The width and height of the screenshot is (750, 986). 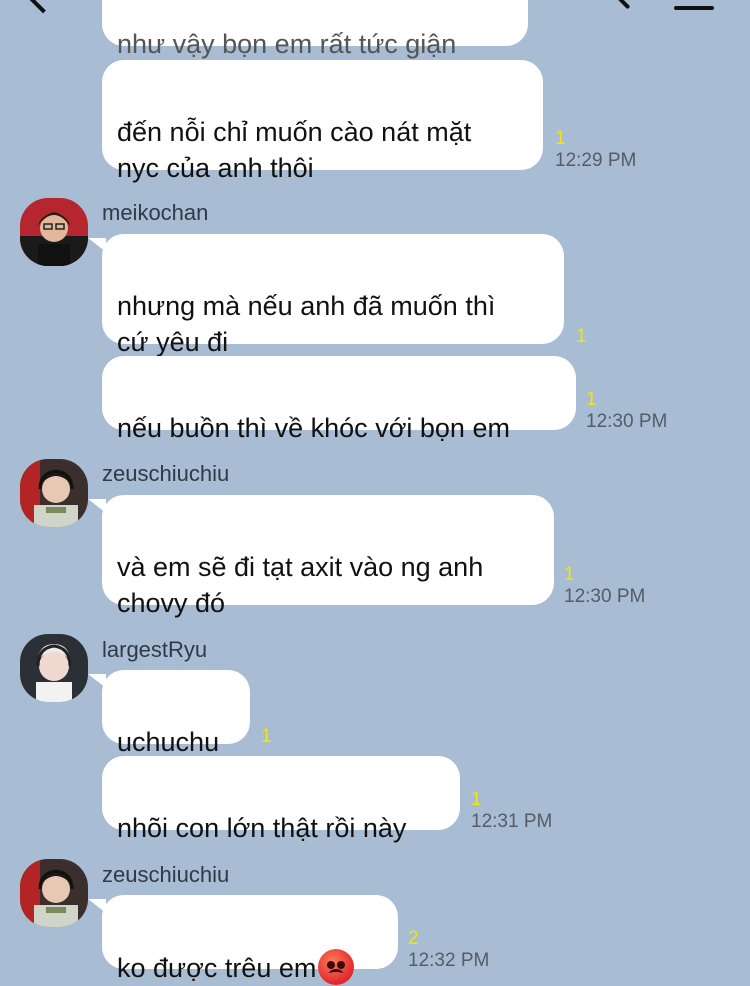 I want to click on message-bubble: nếu buồn thì về khóc với bọn em, so click(x=339, y=399).